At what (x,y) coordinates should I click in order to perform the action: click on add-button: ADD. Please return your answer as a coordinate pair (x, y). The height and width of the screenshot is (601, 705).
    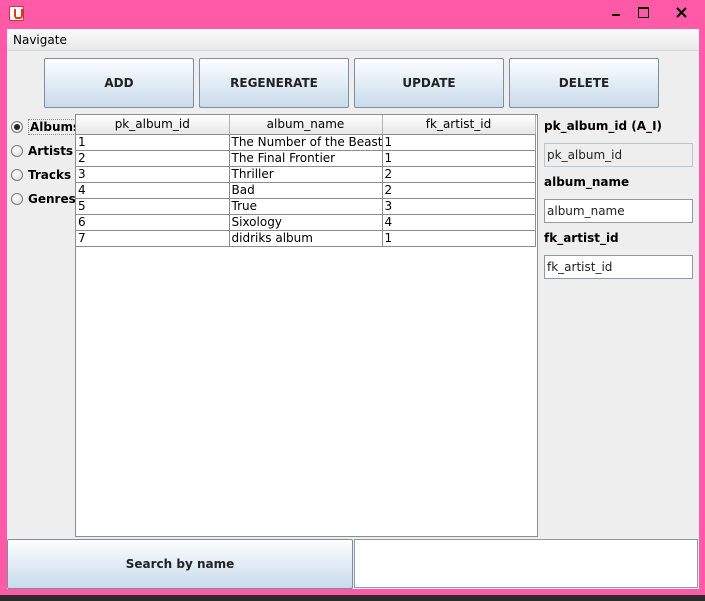
    Looking at the image, I should click on (119, 83).